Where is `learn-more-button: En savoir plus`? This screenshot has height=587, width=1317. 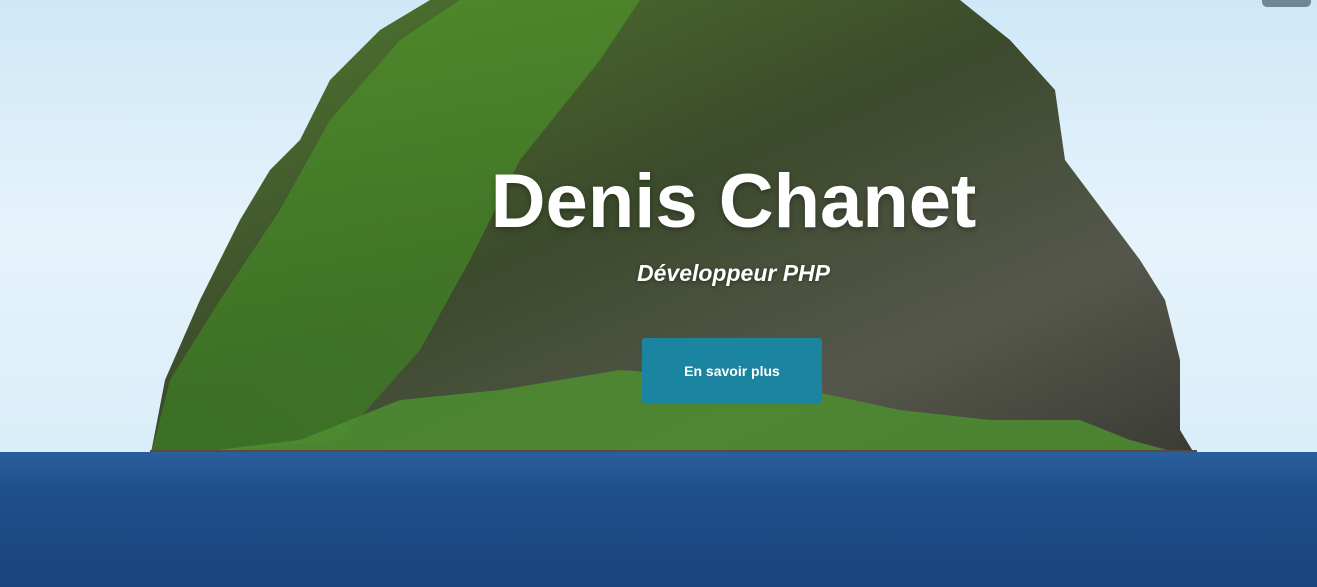
learn-more-button: En savoir plus is located at coordinates (732, 371).